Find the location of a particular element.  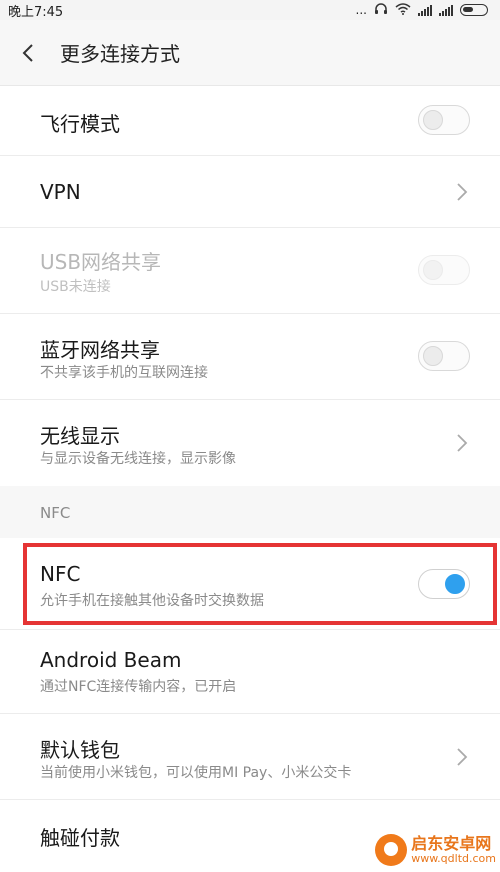

watermark-title: 启东安卓网 is located at coordinates (451, 844).